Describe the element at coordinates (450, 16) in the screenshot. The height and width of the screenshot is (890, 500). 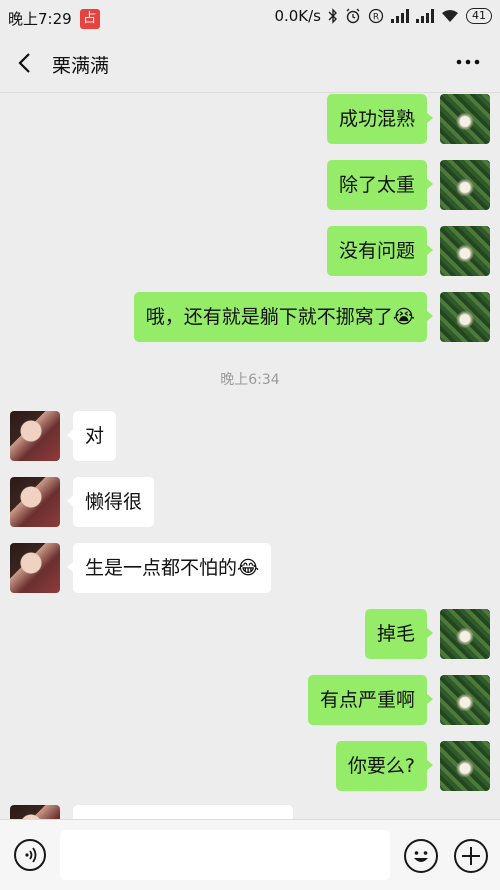
I see `wifi-icon` at that location.